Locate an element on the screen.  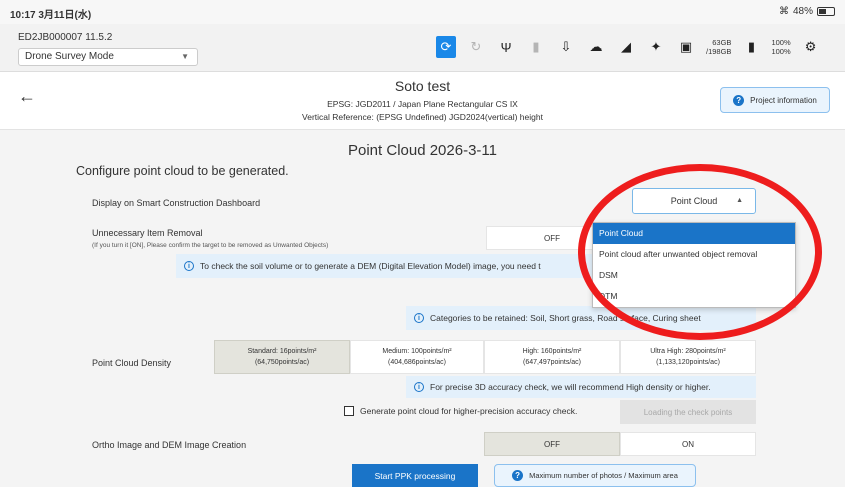
status-time: 10:17 3月11日(水) is located at coordinates (51, 15).